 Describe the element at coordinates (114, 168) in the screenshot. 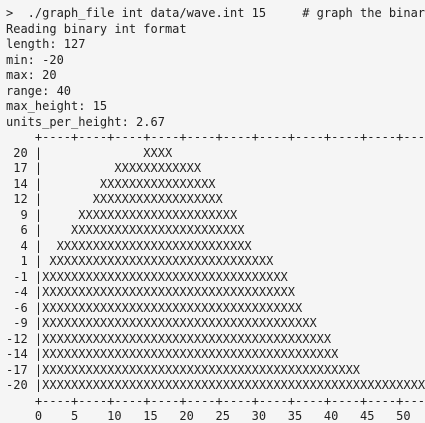

I see `row-bar: | XXXXXXXXXXXX` at that location.